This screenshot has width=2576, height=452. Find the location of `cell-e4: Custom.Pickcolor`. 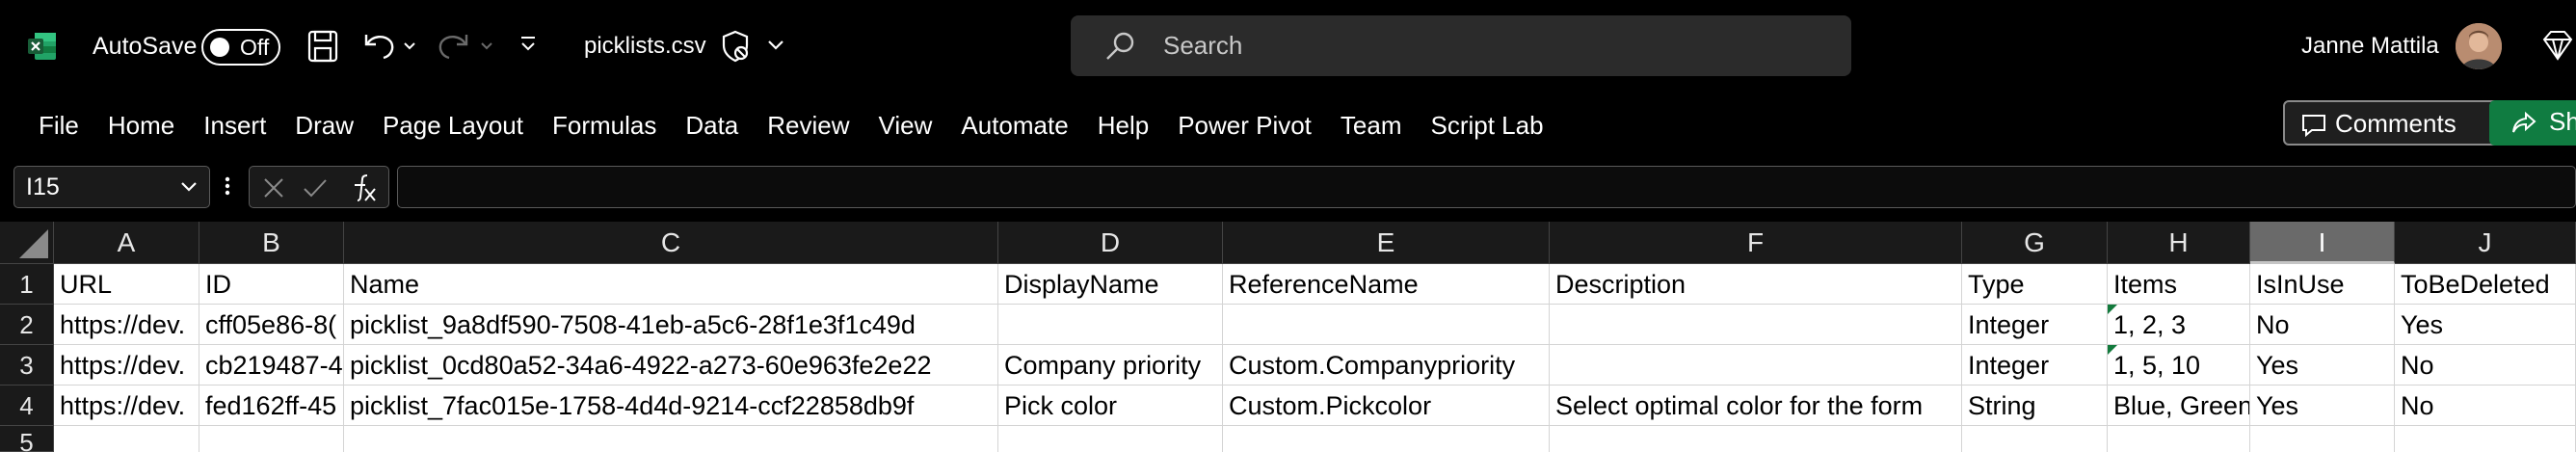

cell-e4: Custom.Pickcolor is located at coordinates (1386, 406).